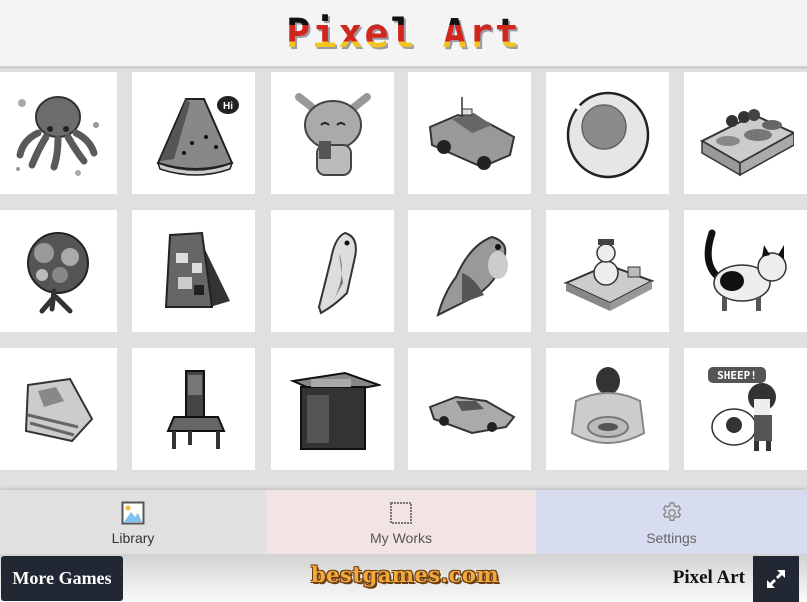  I want to click on artwork-tile-roll-cake, so click(607, 409).